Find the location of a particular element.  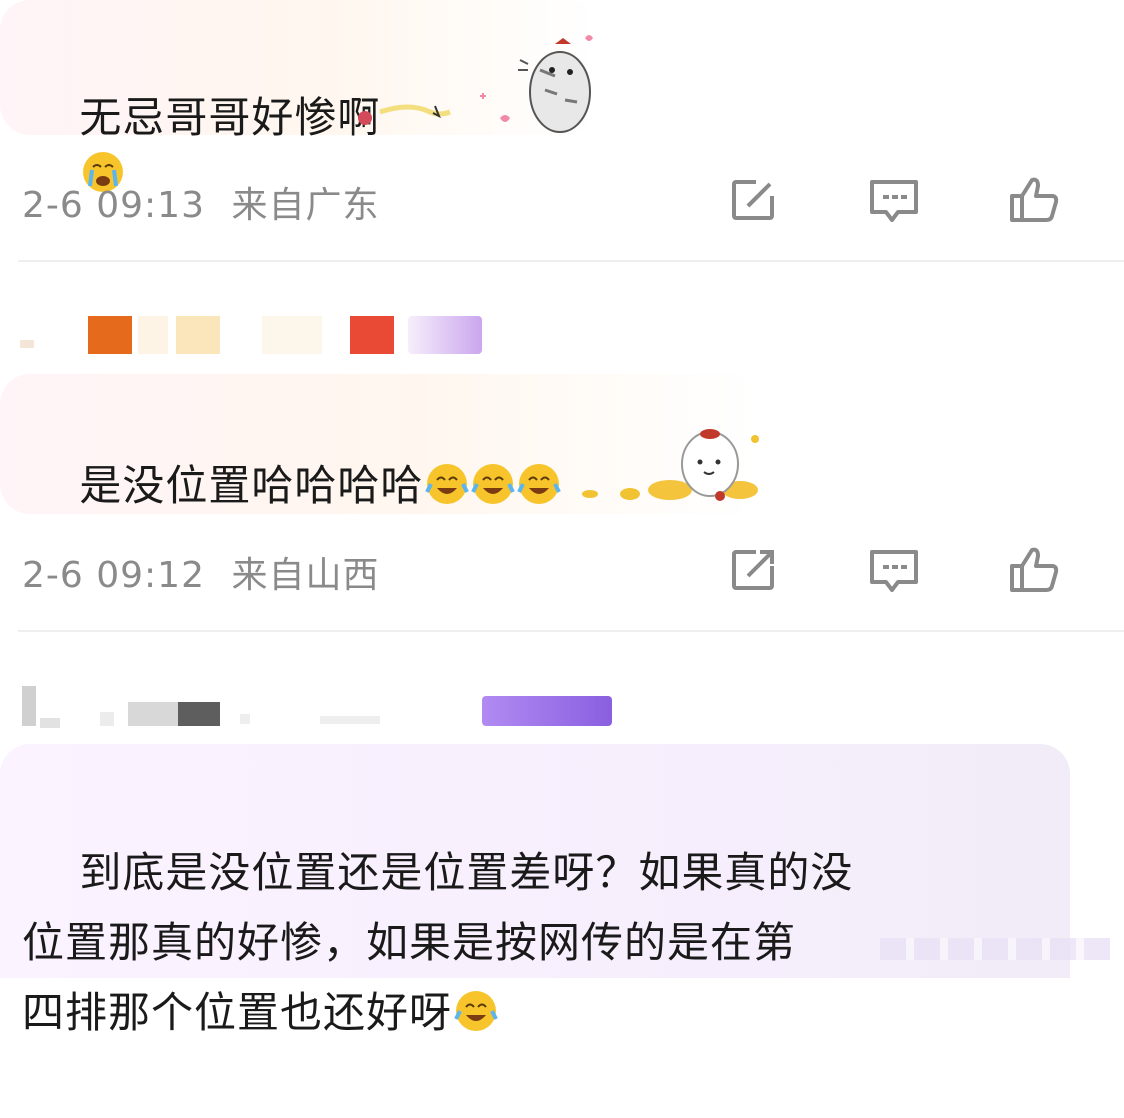

cat-sticker-icon is located at coordinates (475, 84).